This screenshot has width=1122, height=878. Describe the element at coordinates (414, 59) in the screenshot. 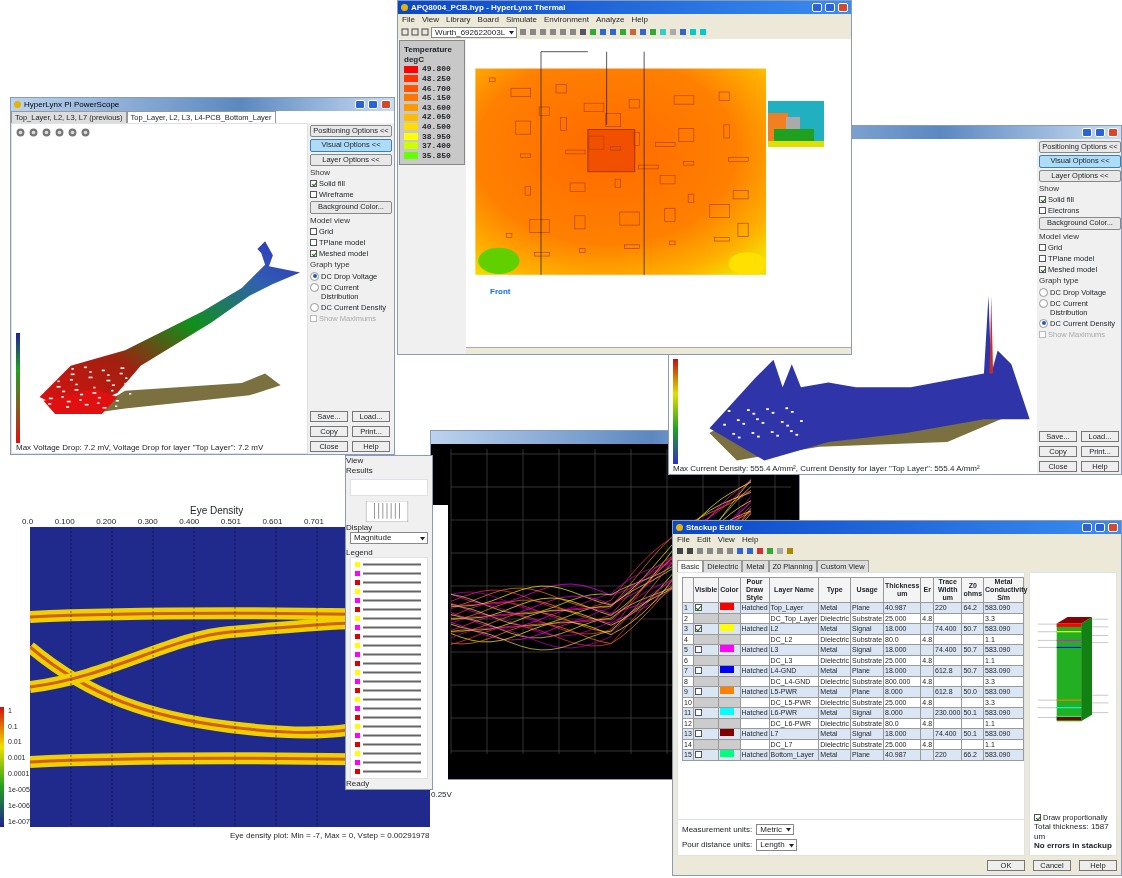

I see `legend-unit: degC` at that location.